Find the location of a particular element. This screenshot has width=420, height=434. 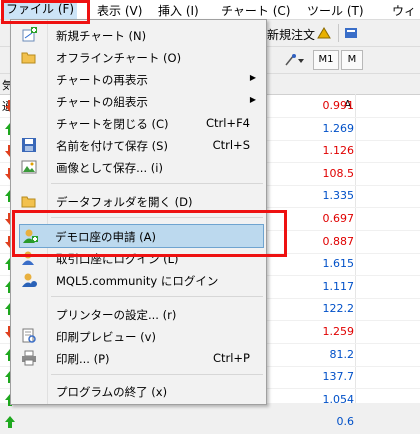

menu-item-open-data-folder: データフォルダを開く (D) is located at coordinates (138, 201).